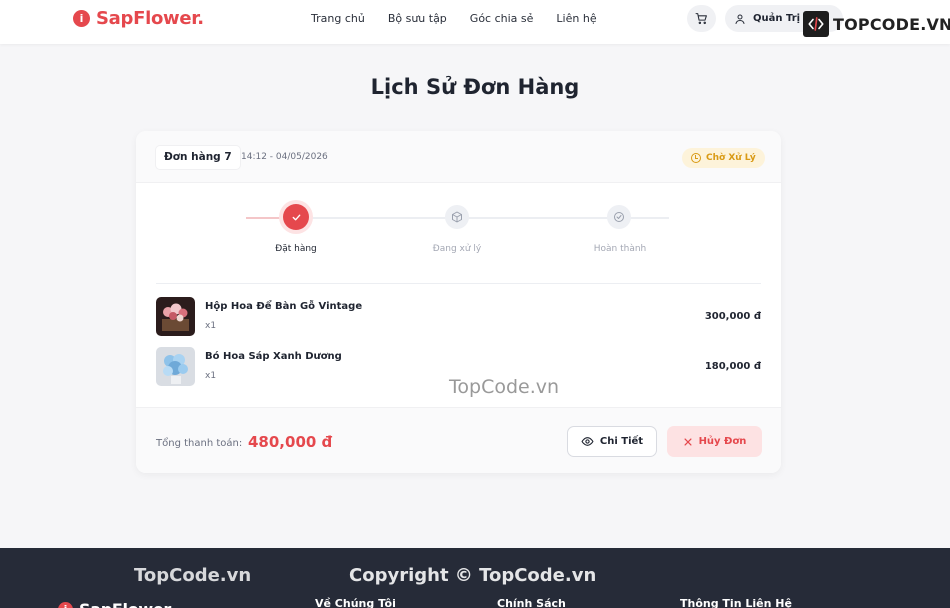 The width and height of the screenshot is (950, 608). Describe the element at coordinates (457, 249) in the screenshot. I see `step-processing-label: Đang xử lý` at that location.